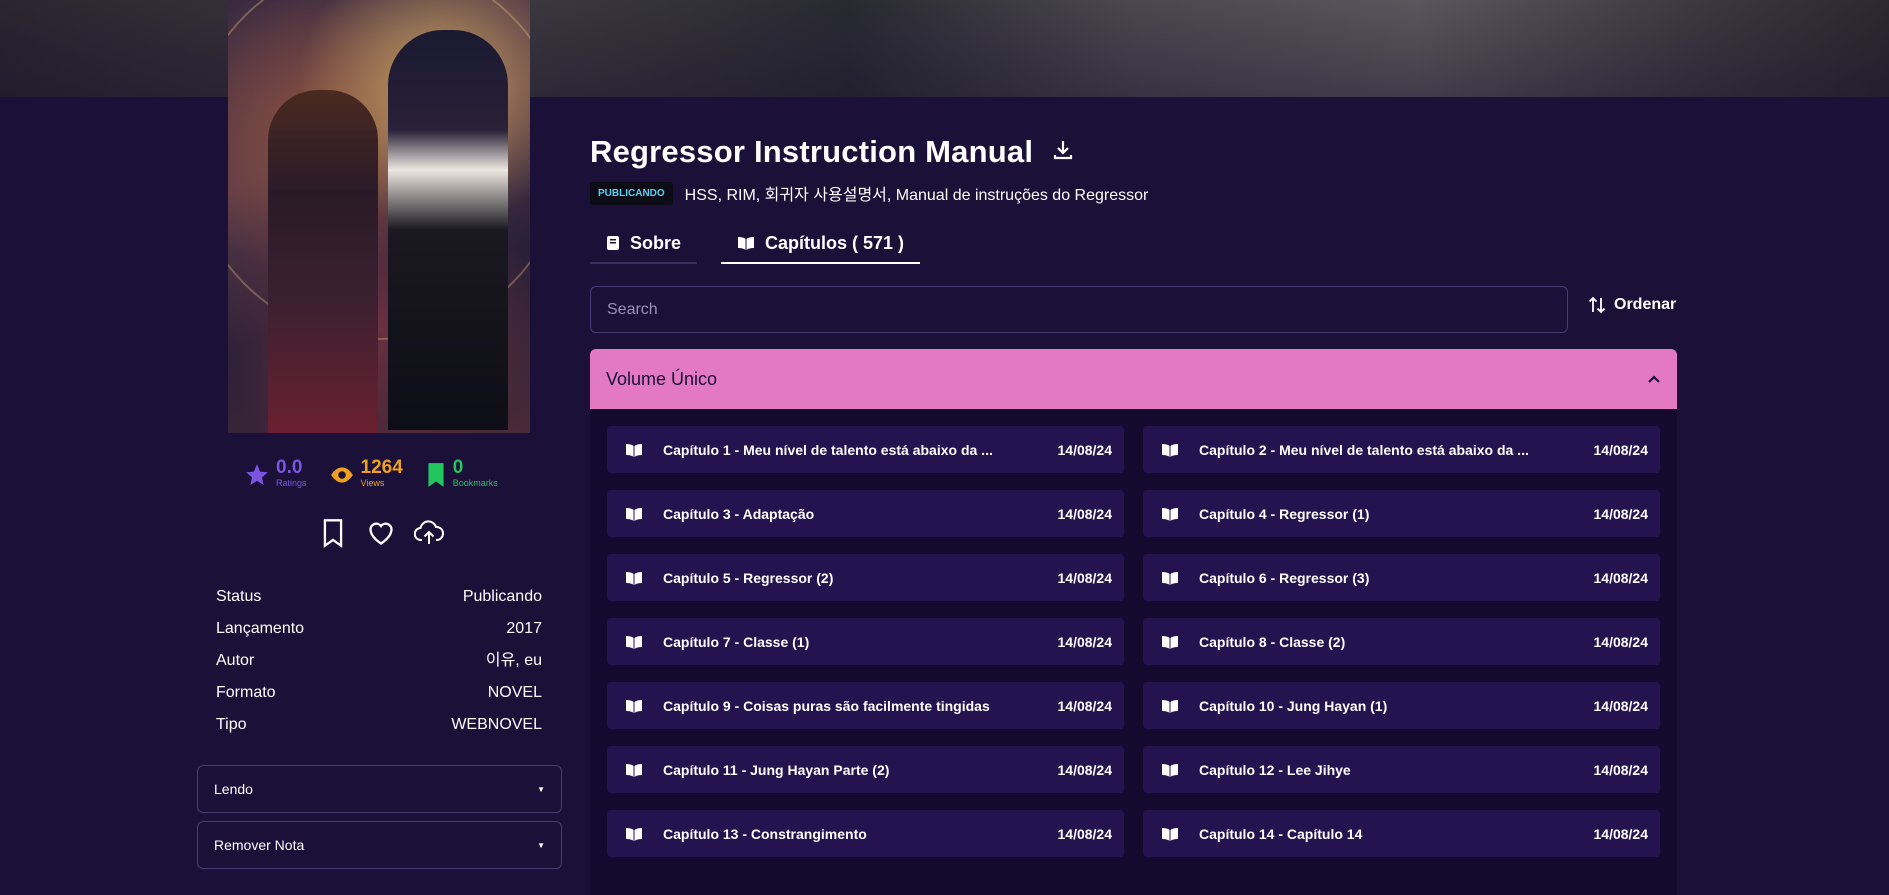 This screenshot has width=1889, height=895. I want to click on chapter-item: Capítulo 3 - Adaptação 14/08/24, so click(865, 513).